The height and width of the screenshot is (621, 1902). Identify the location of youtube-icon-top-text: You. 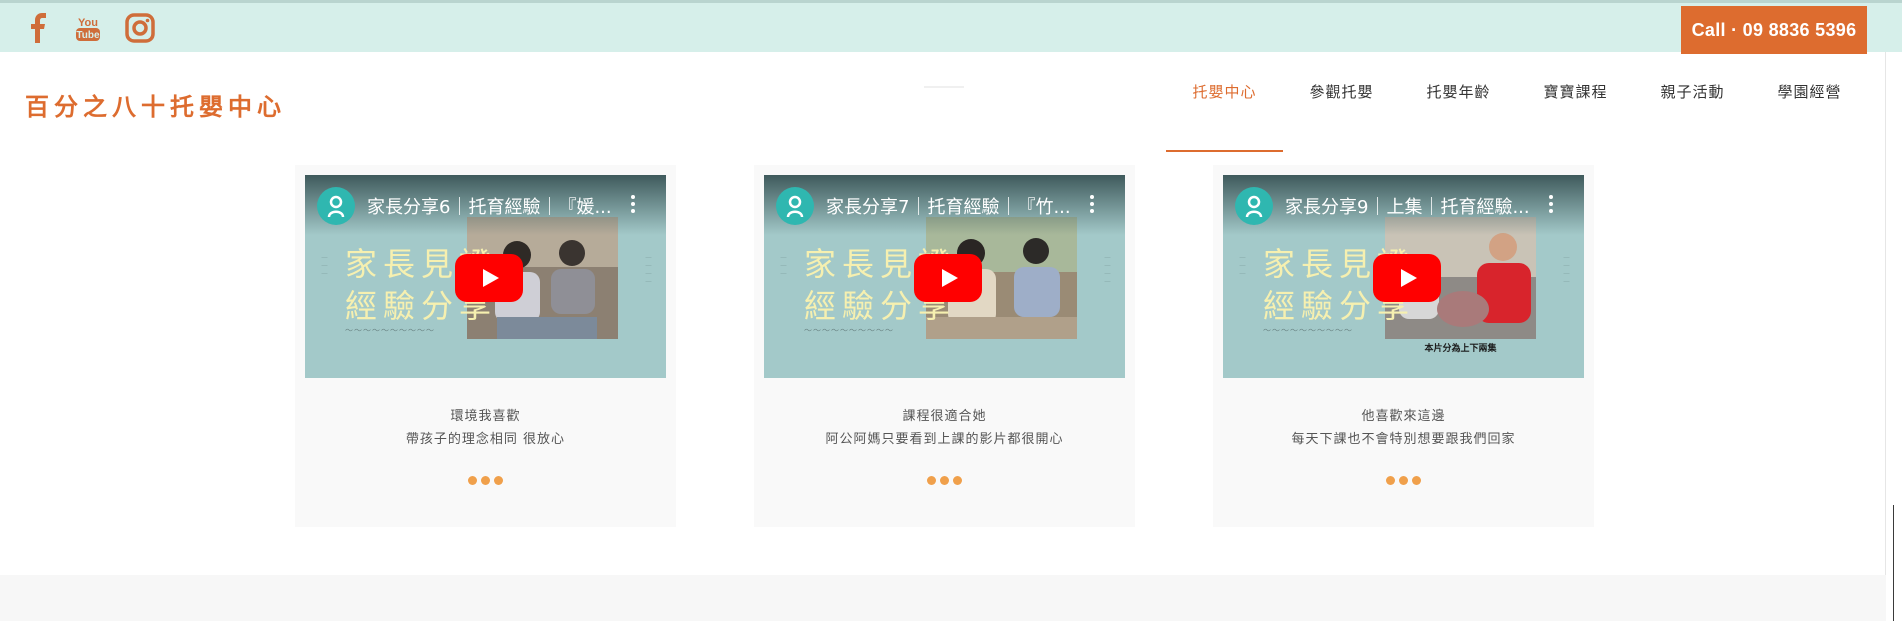
(88, 23).